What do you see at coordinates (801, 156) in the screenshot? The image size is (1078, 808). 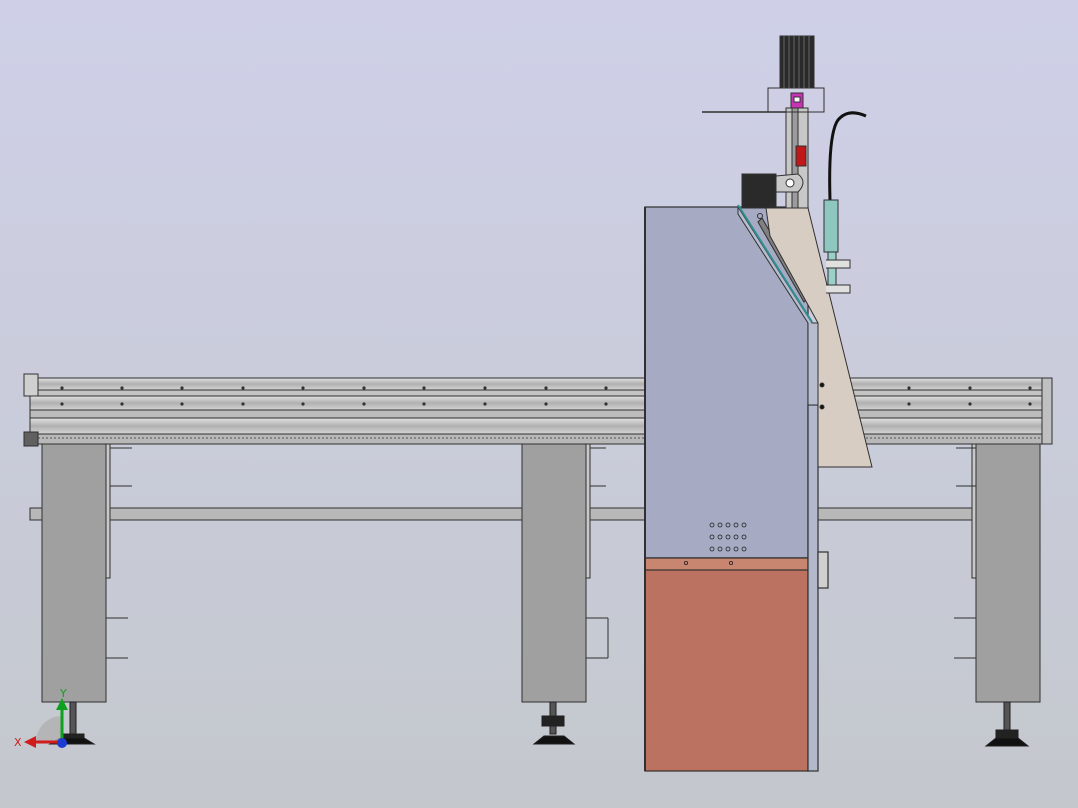 I see `z-axis-red-block` at bounding box center [801, 156].